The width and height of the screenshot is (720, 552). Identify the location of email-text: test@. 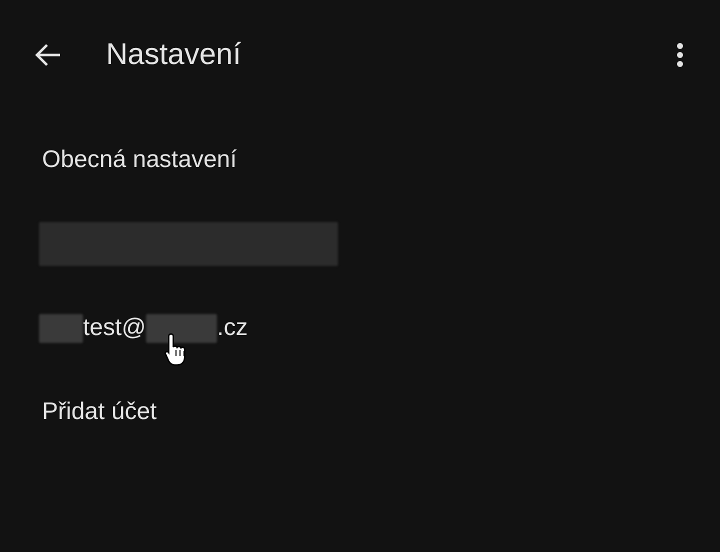
(114, 328).